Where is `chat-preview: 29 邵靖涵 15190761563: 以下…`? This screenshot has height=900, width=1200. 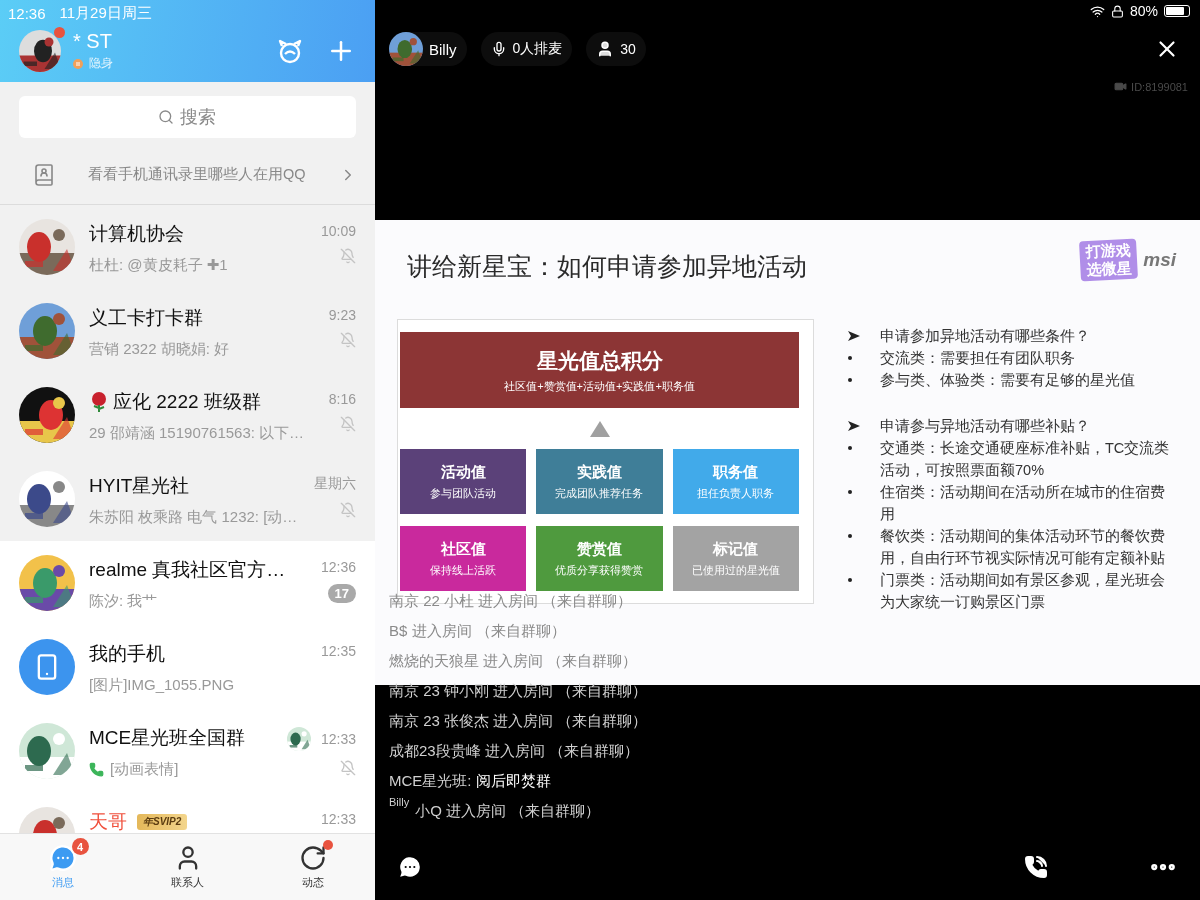 chat-preview: 29 邵靖涵 15190761563: 以下… is located at coordinates (197, 433).